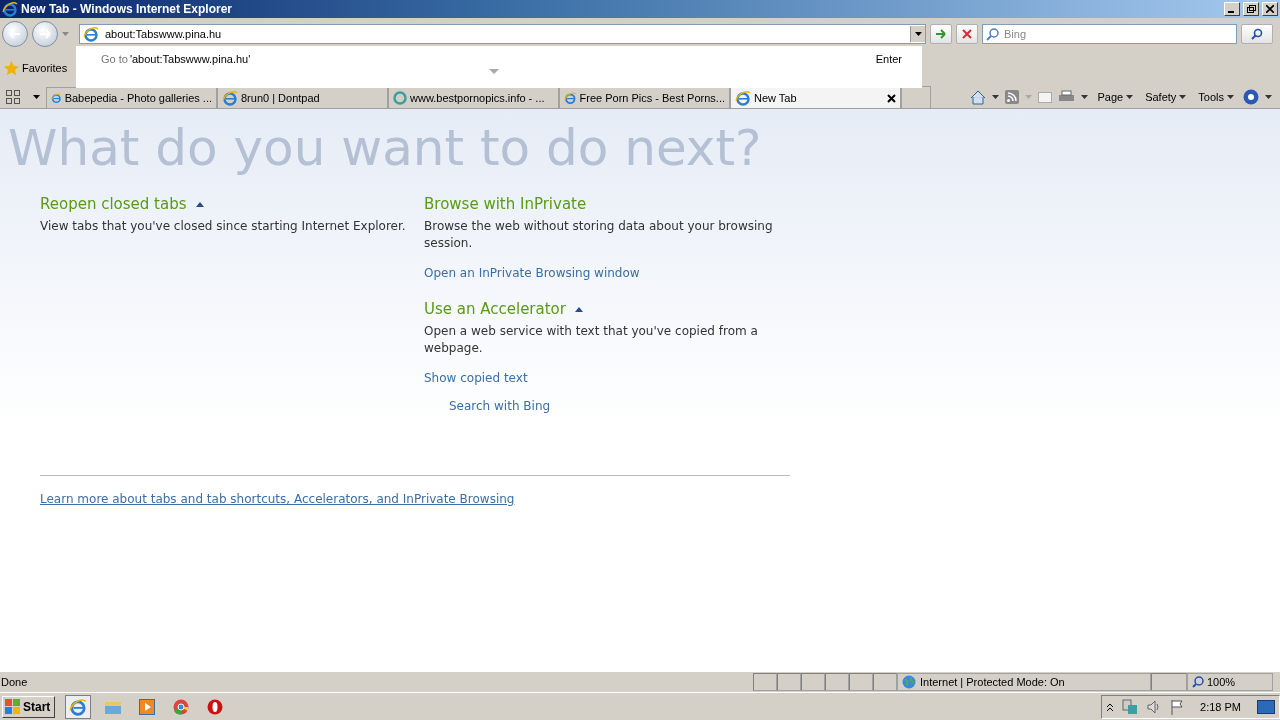 The image size is (1280, 720). I want to click on clock: 2:18 PM, so click(1220, 706).